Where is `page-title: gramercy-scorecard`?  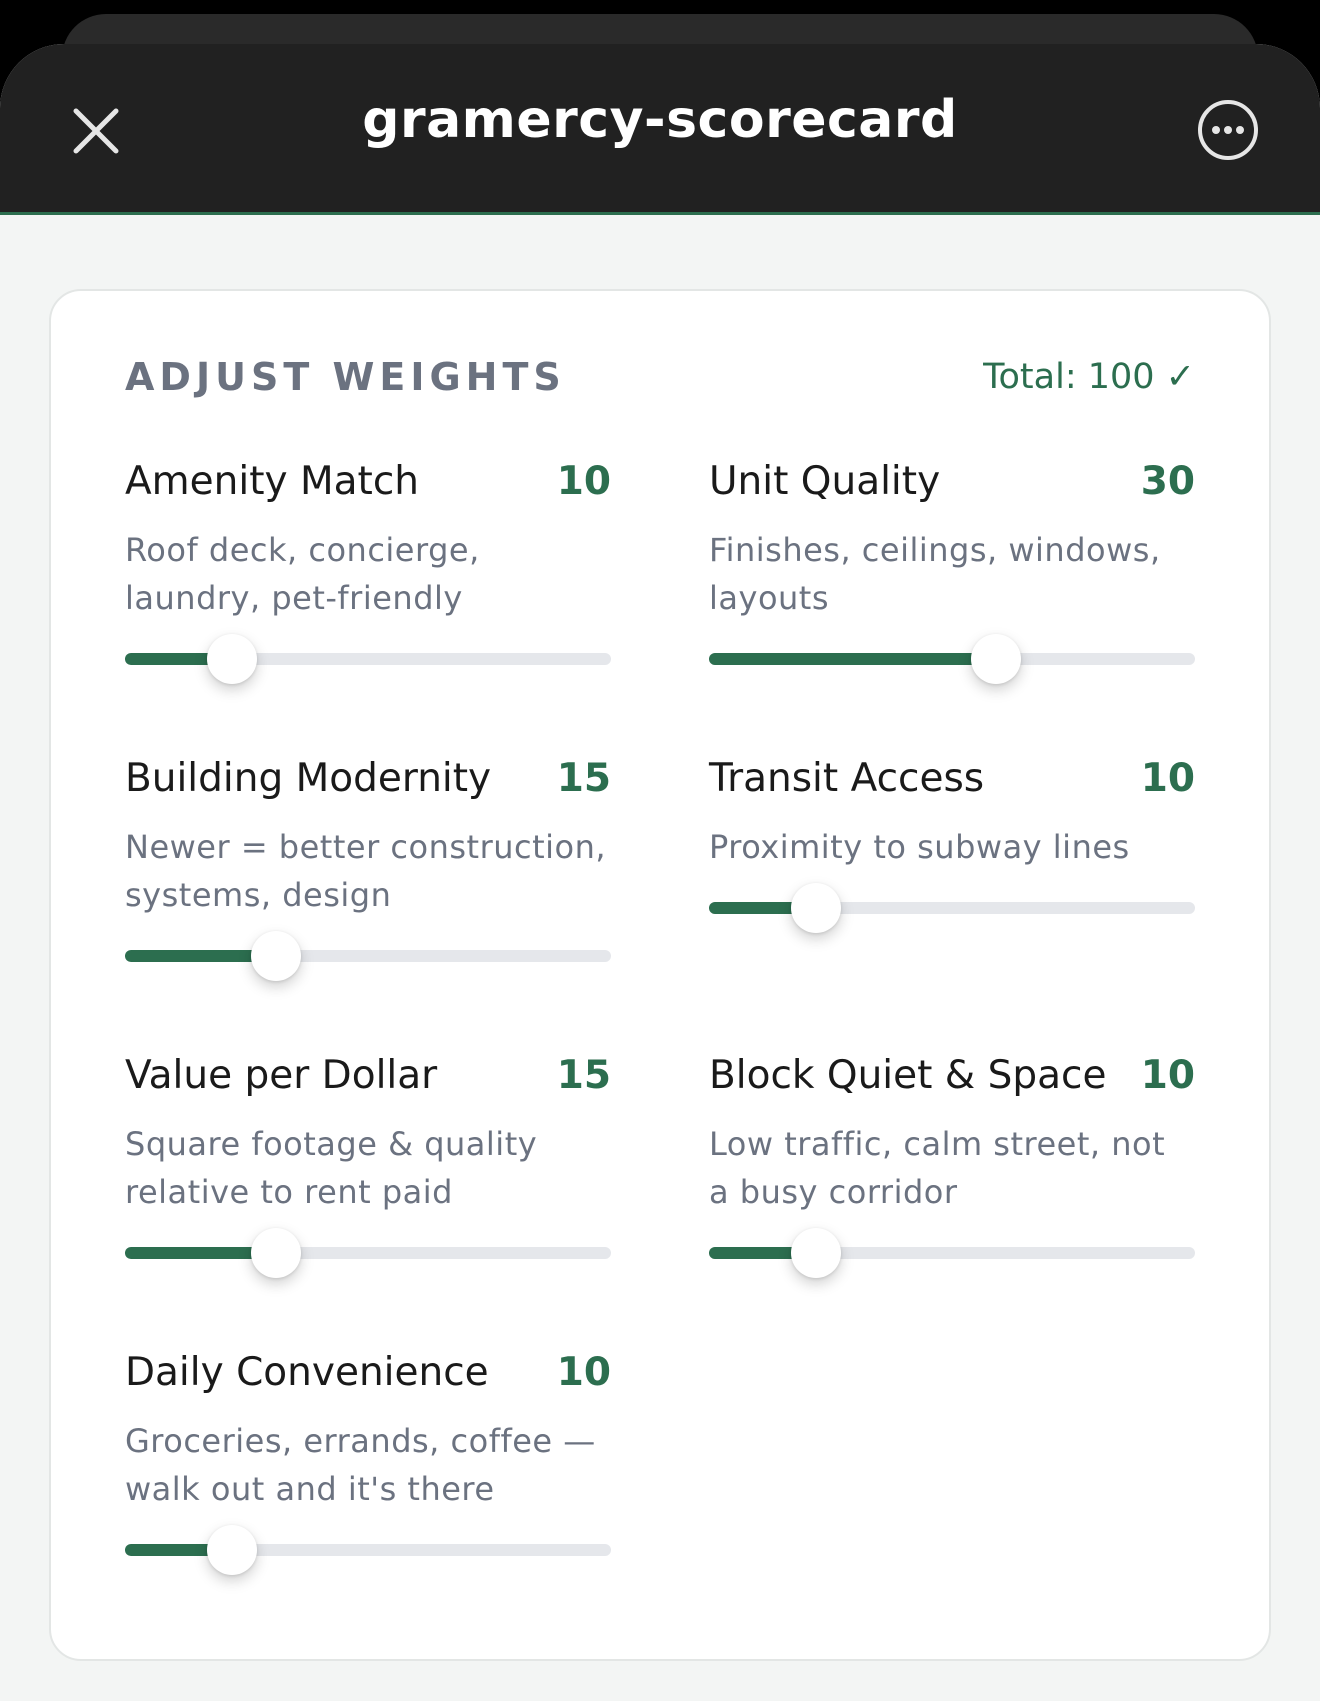
page-title: gramercy-scorecard is located at coordinates (660, 120).